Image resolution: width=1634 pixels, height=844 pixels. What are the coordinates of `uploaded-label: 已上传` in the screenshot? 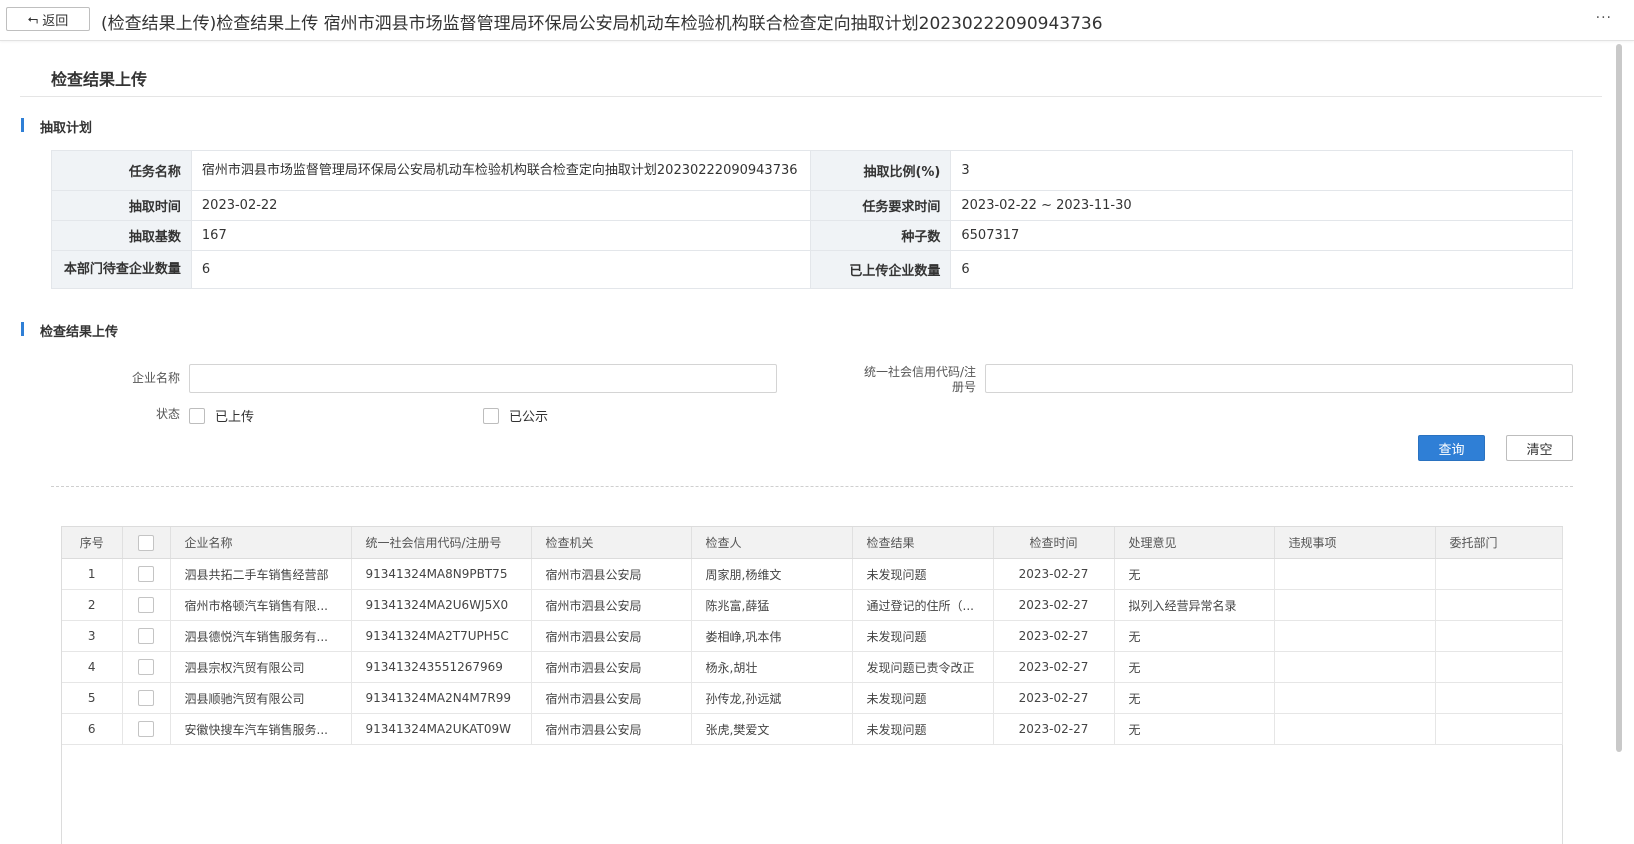 It's located at (235, 417).